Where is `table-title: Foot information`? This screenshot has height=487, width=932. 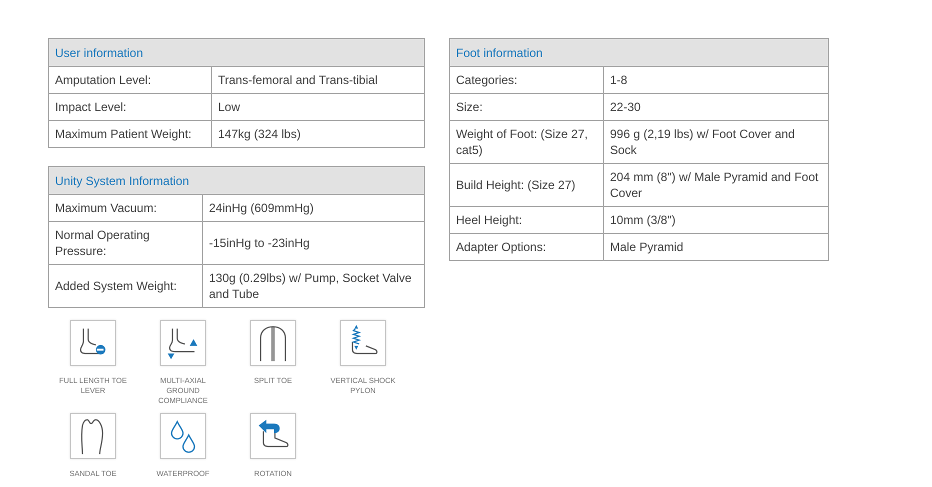
table-title: Foot information is located at coordinates (639, 52).